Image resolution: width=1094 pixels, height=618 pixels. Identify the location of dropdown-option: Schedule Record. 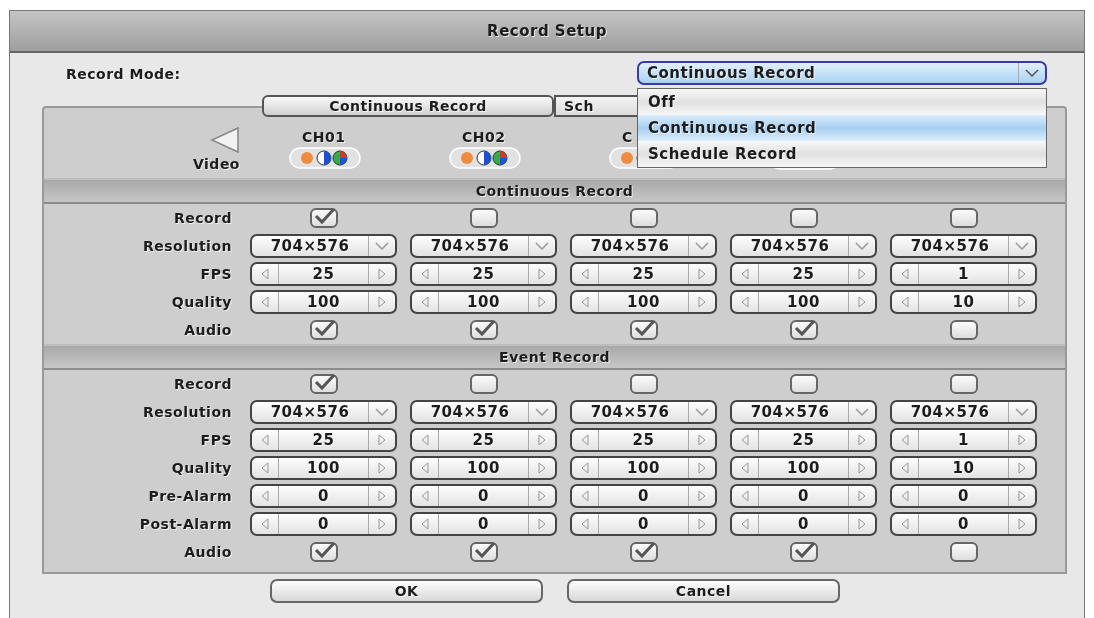
(842, 154).